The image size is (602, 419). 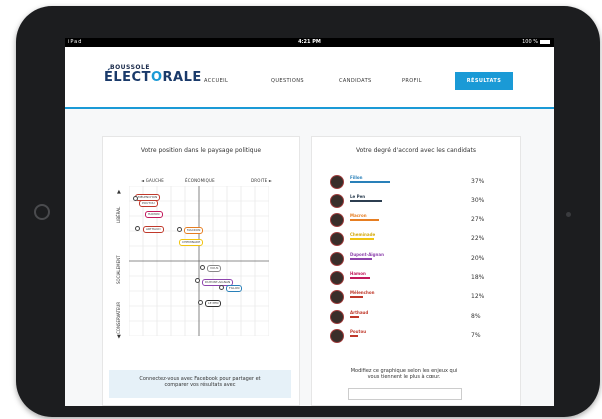 What do you see at coordinates (530, 42) in the screenshot?
I see `battery-label: 100 %` at bounding box center [530, 42].